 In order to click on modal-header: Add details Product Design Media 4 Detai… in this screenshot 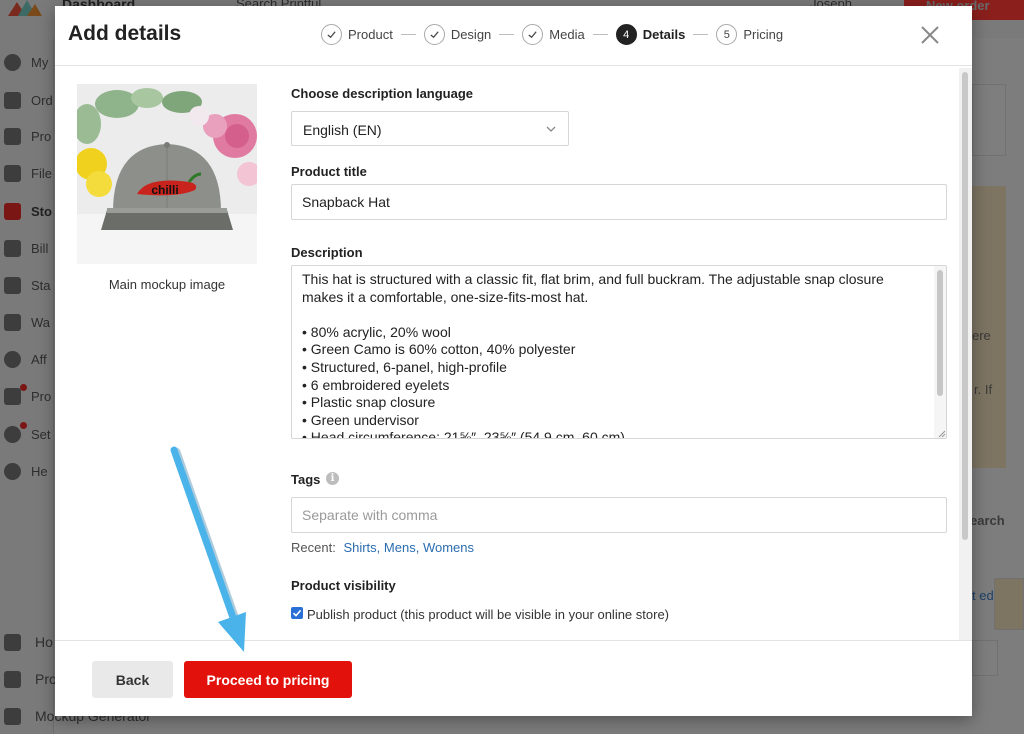, I will do `click(513, 36)`.